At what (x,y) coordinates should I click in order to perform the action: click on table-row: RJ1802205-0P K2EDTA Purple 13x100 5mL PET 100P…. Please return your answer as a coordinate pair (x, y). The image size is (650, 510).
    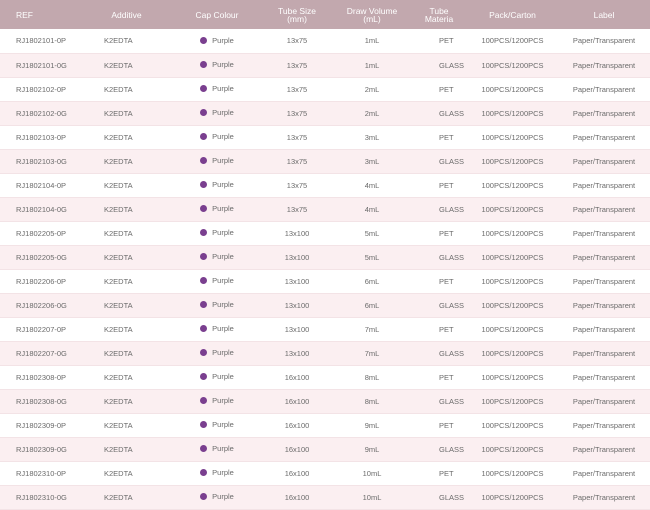
    Looking at the image, I should click on (325, 233).